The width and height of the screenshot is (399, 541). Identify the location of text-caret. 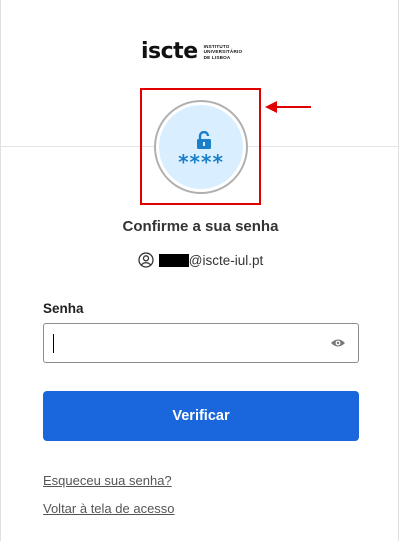
(53, 343).